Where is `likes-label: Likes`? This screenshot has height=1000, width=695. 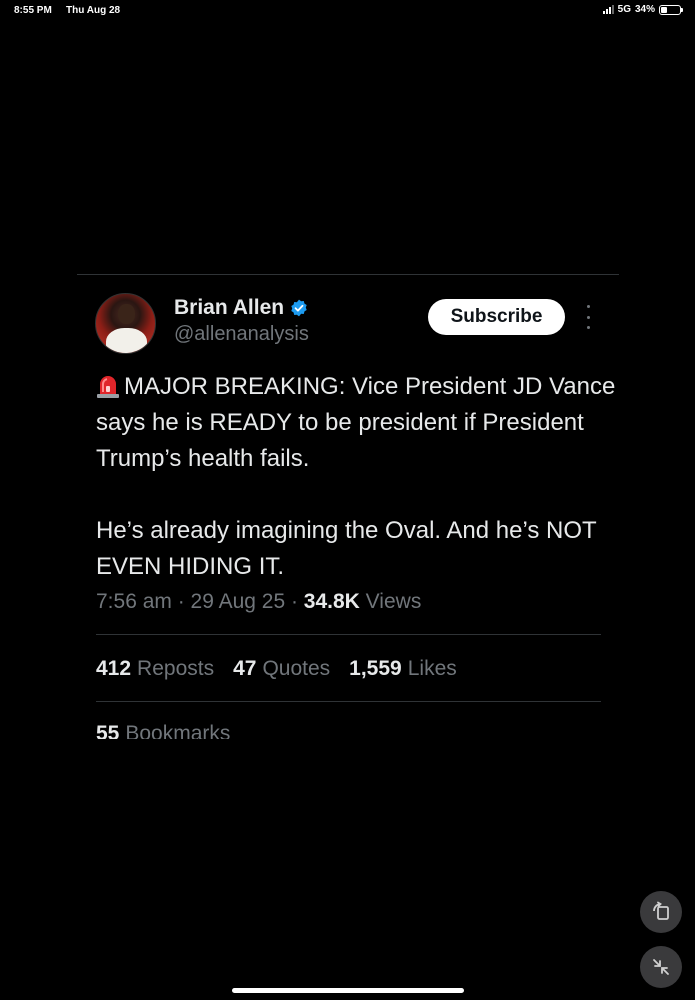 likes-label: Likes is located at coordinates (432, 668).